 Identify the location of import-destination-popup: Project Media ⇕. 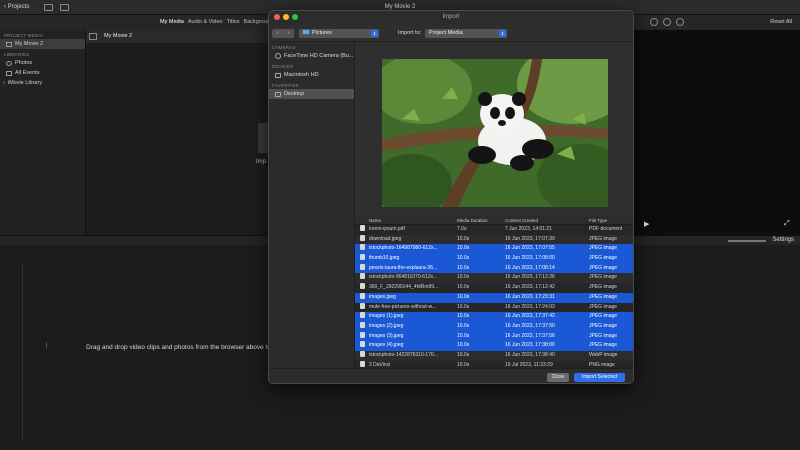
(466, 33).